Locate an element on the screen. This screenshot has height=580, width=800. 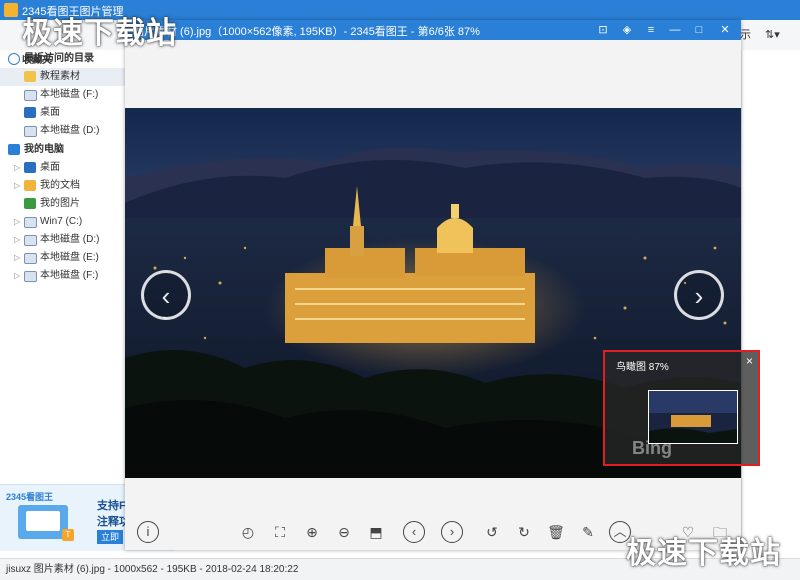
menu-icon: ≡ is located at coordinates (651, 30).